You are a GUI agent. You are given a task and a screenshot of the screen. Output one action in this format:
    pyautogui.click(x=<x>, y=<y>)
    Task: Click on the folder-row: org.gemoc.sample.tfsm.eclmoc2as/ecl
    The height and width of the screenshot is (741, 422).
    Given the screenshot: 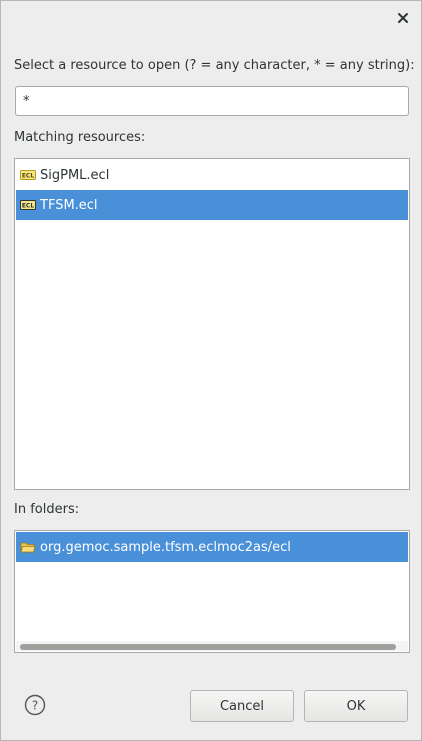 What is the action you would take?
    pyautogui.click(x=212, y=547)
    